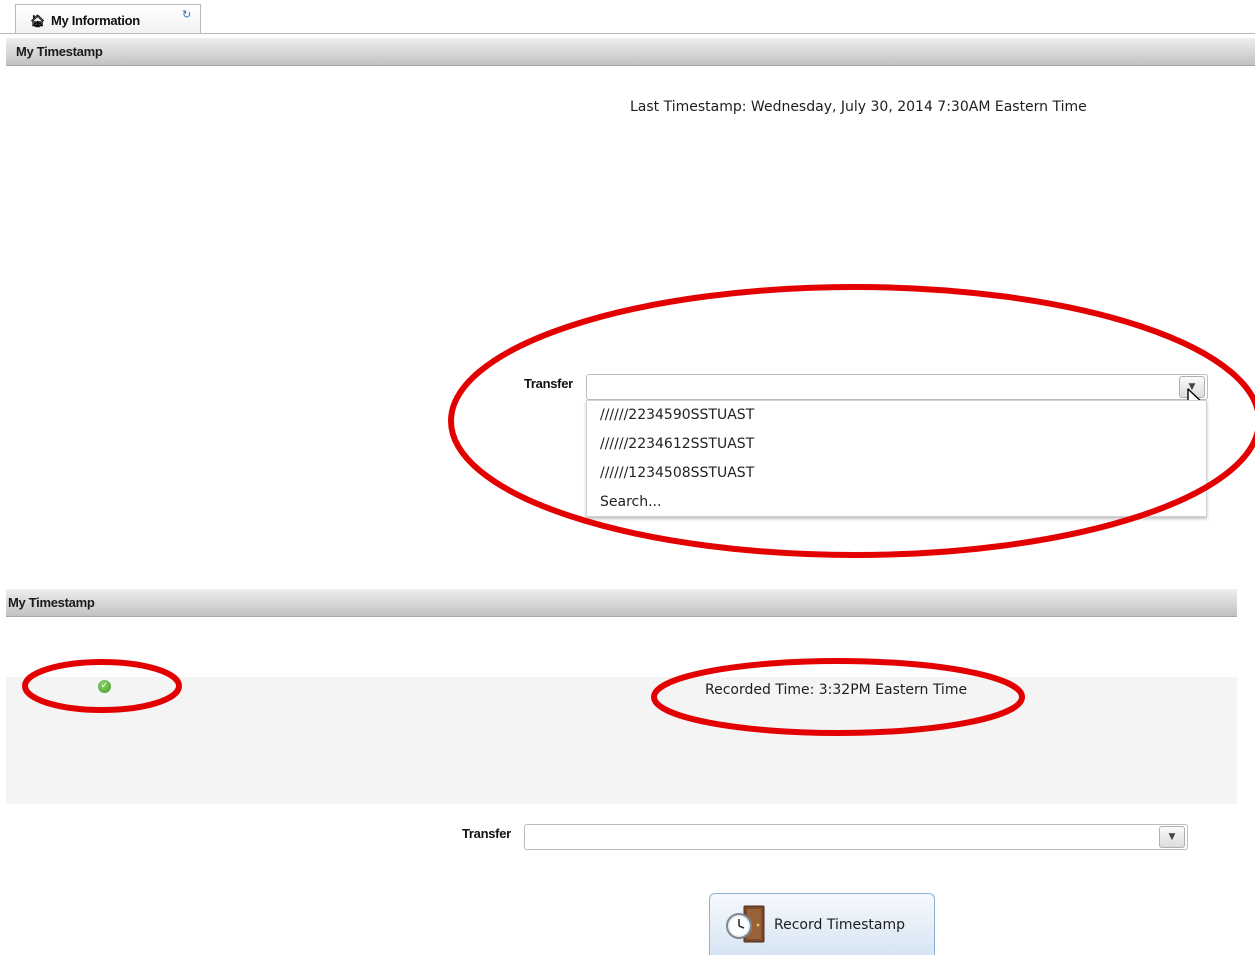 This screenshot has width=1255, height=955. I want to click on refresh-icon: ↻, so click(186, 14).